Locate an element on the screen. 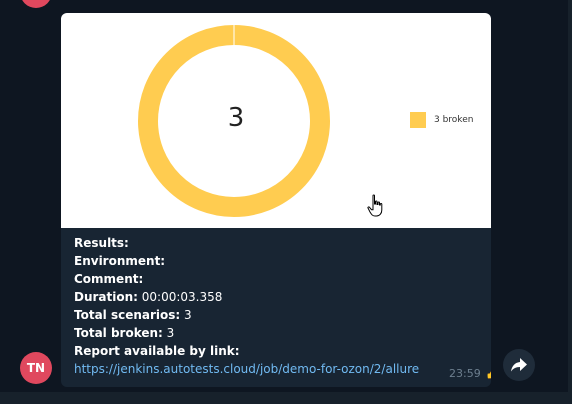  results-row: Results: is located at coordinates (279, 243).